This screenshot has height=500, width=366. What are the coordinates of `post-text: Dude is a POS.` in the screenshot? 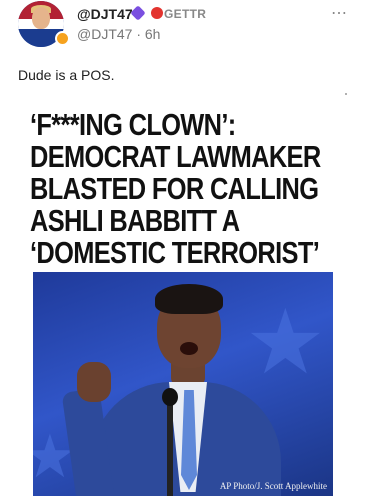 It's located at (66, 75).